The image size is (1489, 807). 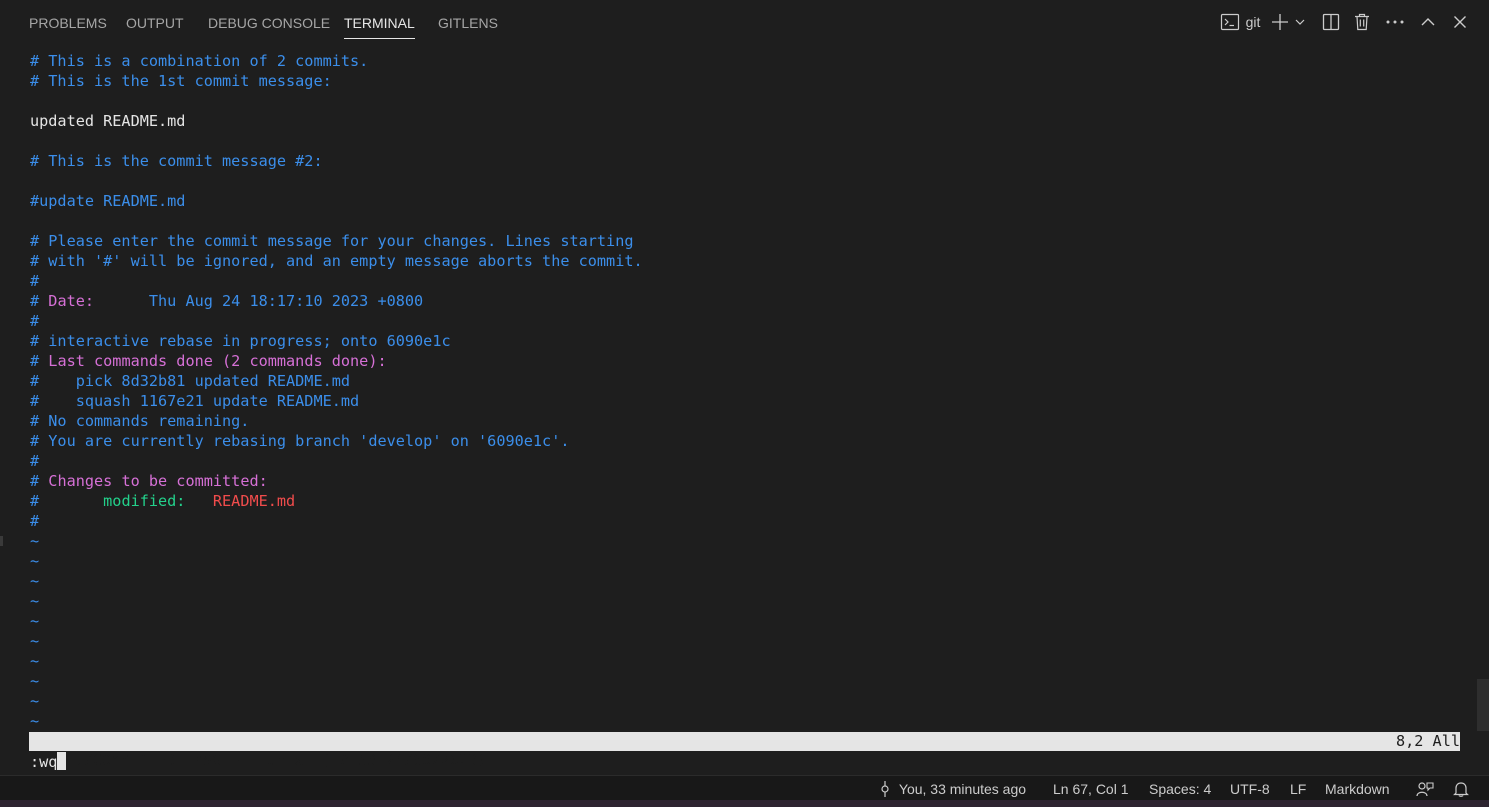 I want to click on trash-icon, so click(x=1362, y=22).